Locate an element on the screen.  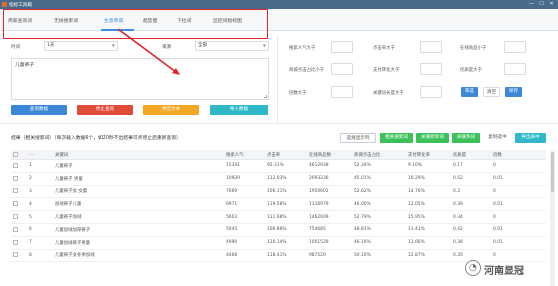
wechat-icon: ◔ is located at coordinates (473, 268).